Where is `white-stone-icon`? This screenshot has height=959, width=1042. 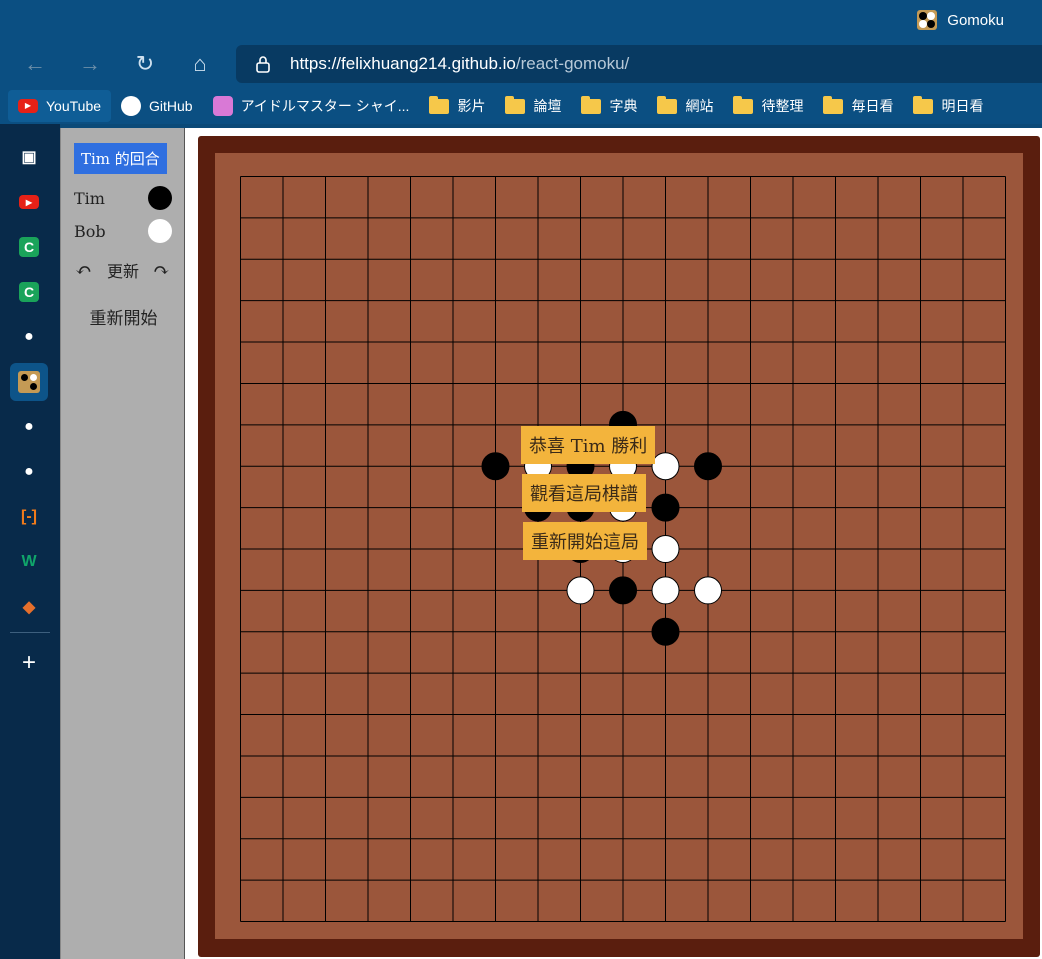 white-stone-icon is located at coordinates (160, 231).